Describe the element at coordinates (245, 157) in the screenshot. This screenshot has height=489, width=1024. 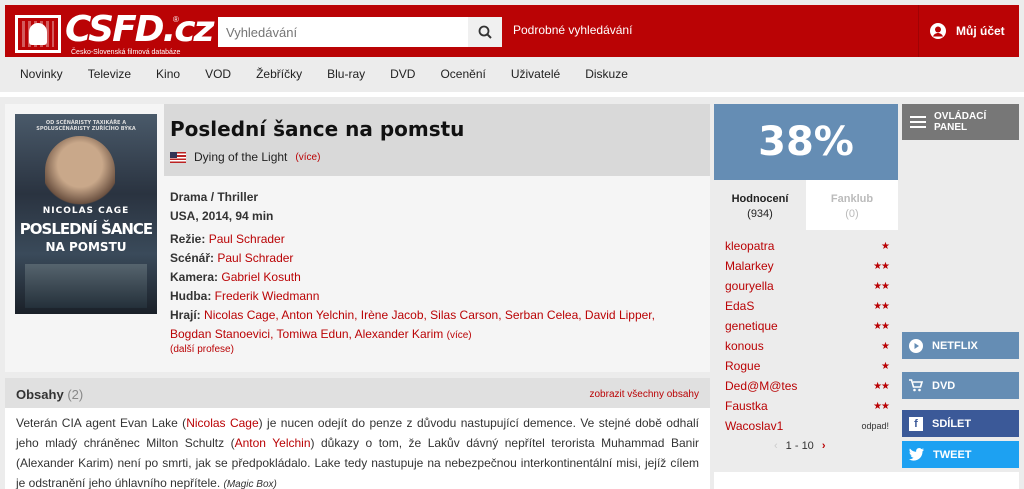
I see `original-title: Dying of the Light (více)` at that location.